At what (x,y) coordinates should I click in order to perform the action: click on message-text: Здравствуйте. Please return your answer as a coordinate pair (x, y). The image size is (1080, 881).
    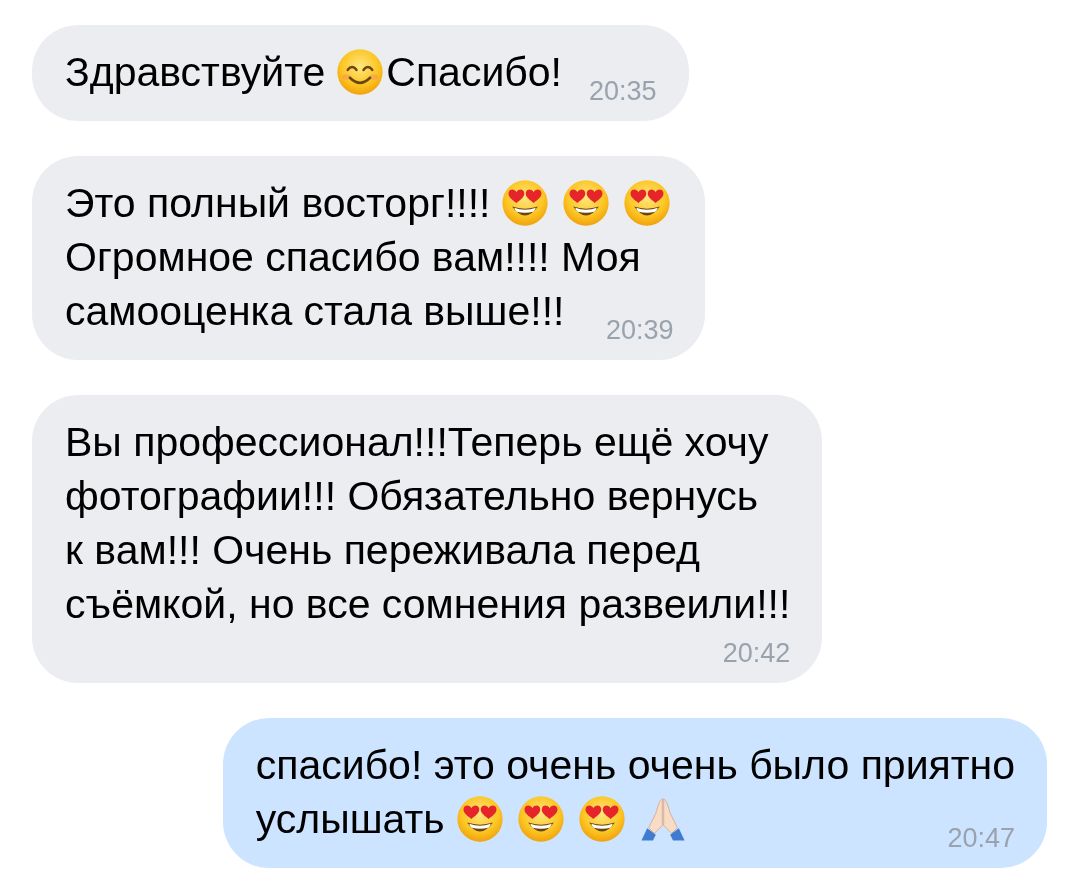
    Looking at the image, I should click on (195, 72).